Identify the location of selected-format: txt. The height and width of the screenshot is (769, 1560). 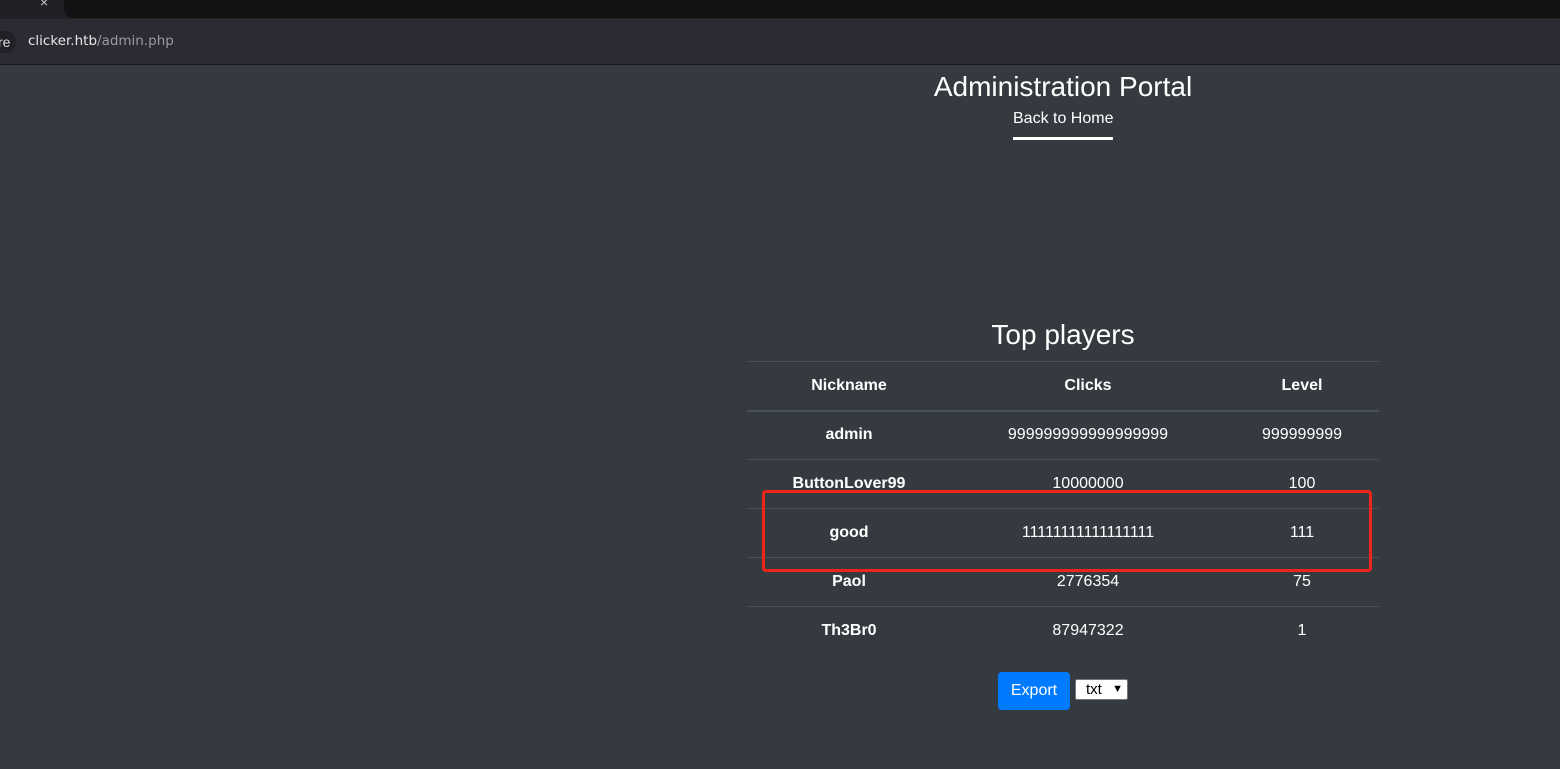
(1094, 689).